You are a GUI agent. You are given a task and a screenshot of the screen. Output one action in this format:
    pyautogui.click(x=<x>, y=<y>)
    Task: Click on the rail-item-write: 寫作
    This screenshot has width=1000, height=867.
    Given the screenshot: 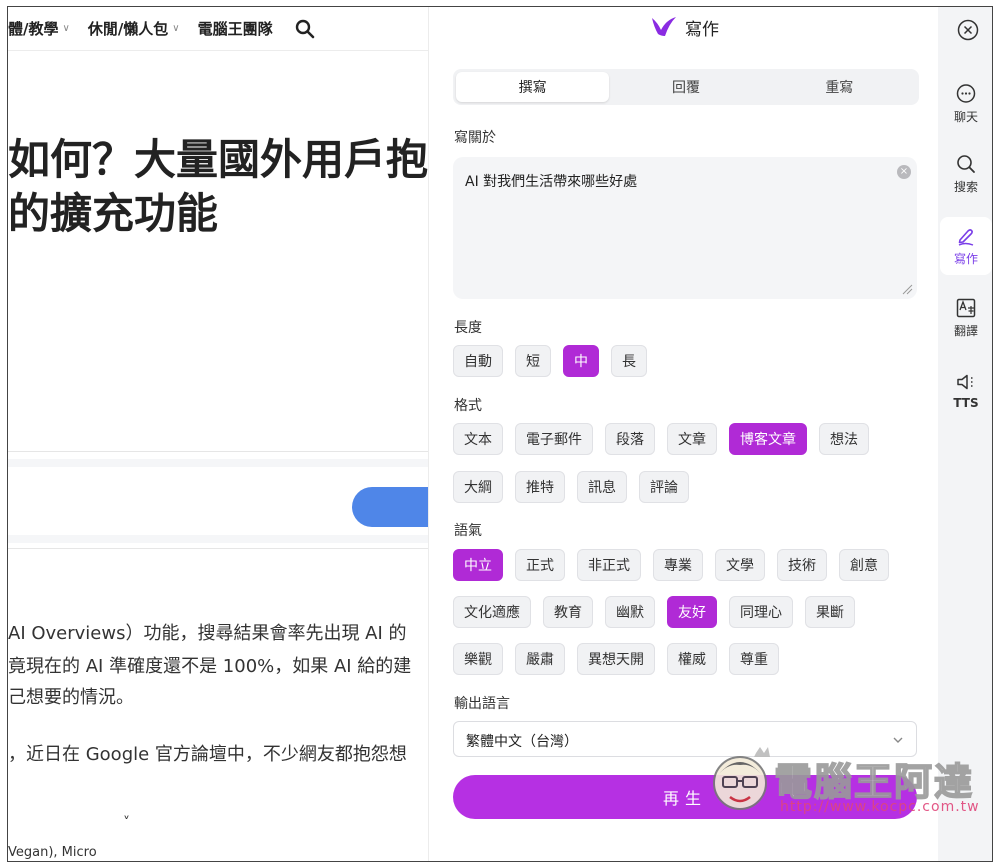 What is the action you would take?
    pyautogui.click(x=966, y=246)
    